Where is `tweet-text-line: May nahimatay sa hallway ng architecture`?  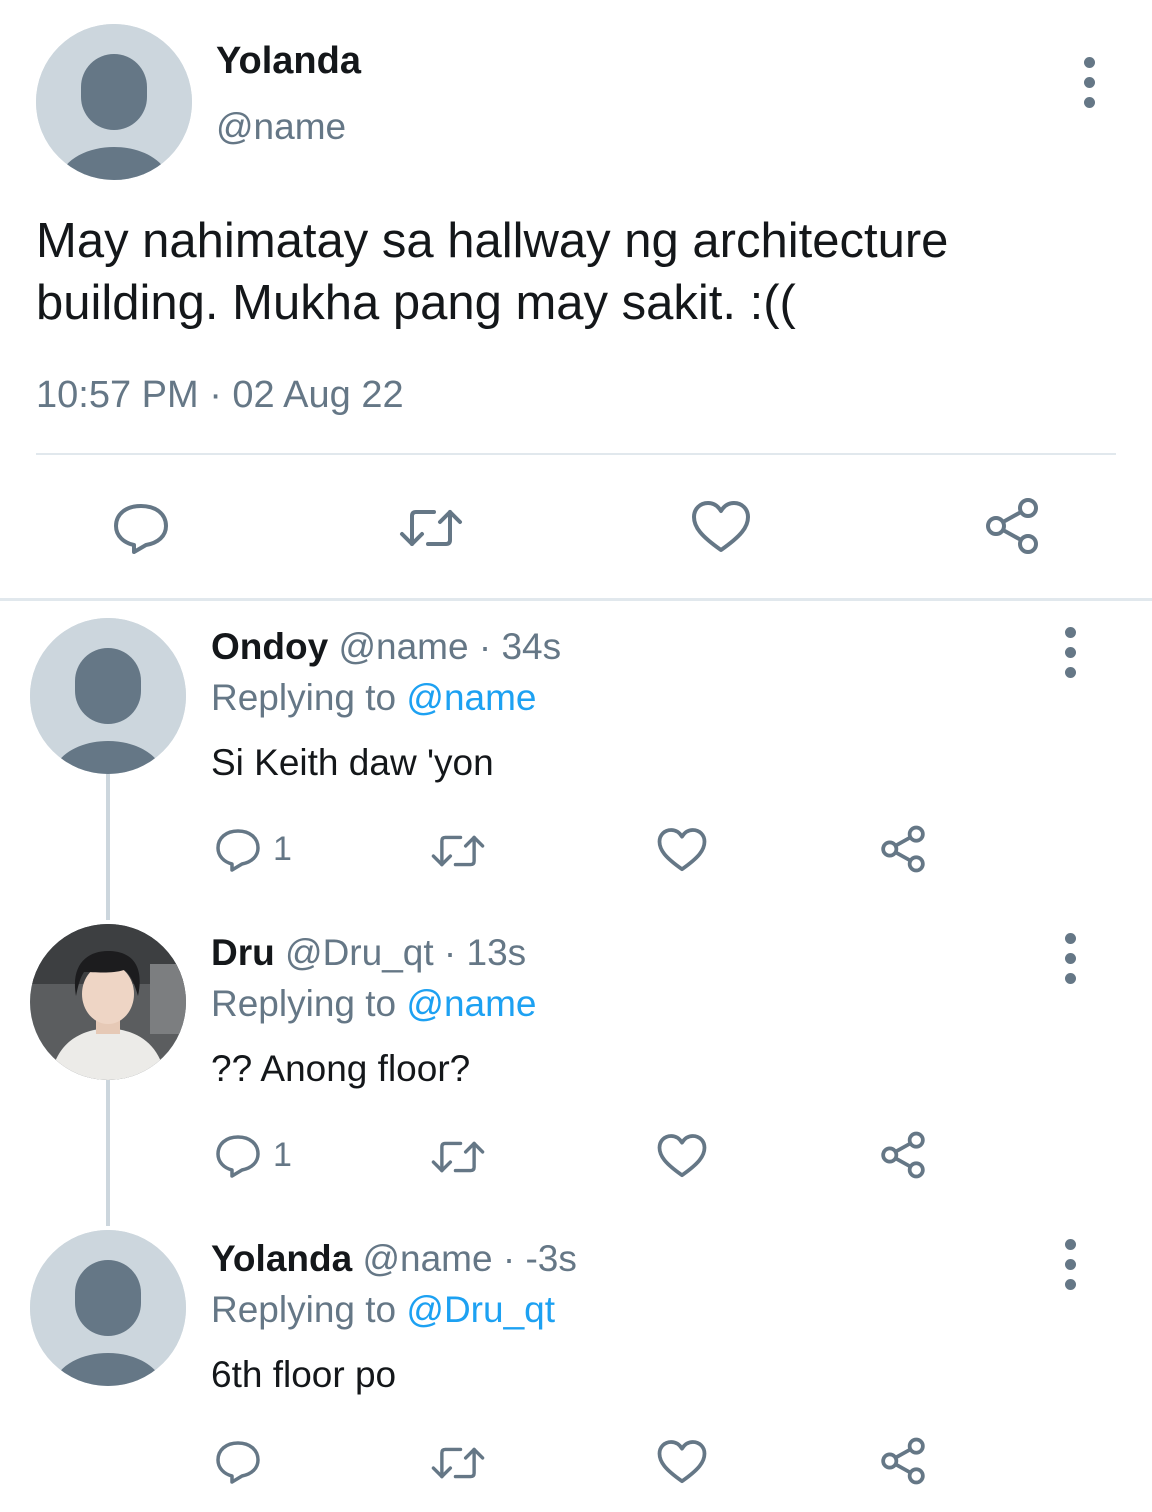
tweet-text-line: May nahimatay sa hallway ng architecture is located at coordinates (492, 241).